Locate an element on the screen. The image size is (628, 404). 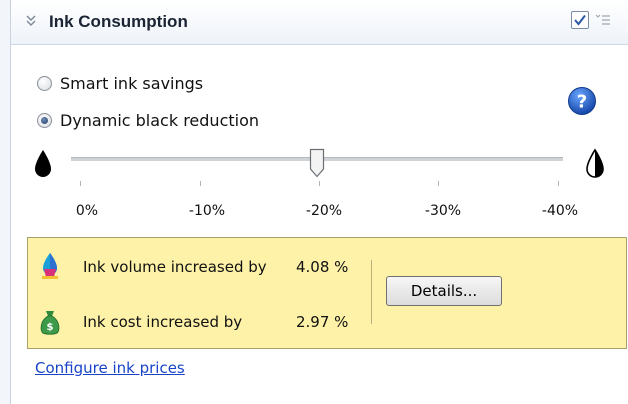
enable-checkbox is located at coordinates (580, 20).